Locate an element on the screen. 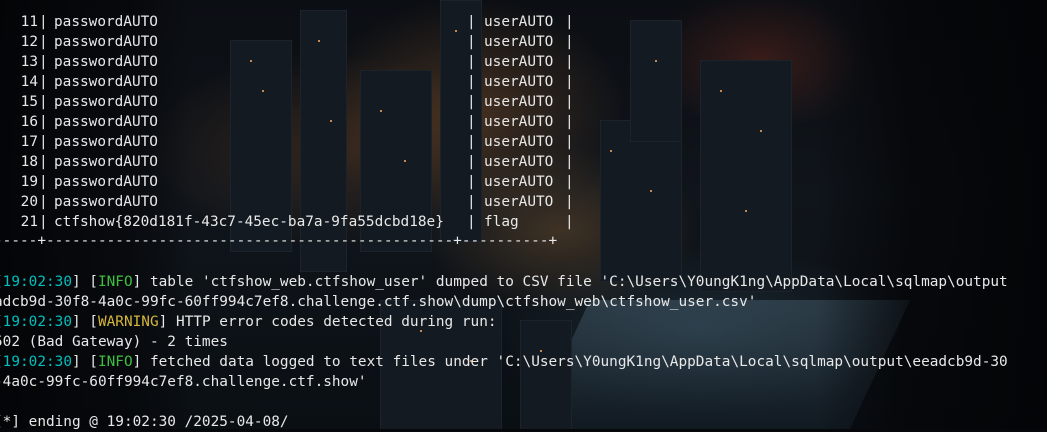 The image size is (1047, 432). table-row: 20 | passwordAUTO | userAUTO | is located at coordinates (523, 202).